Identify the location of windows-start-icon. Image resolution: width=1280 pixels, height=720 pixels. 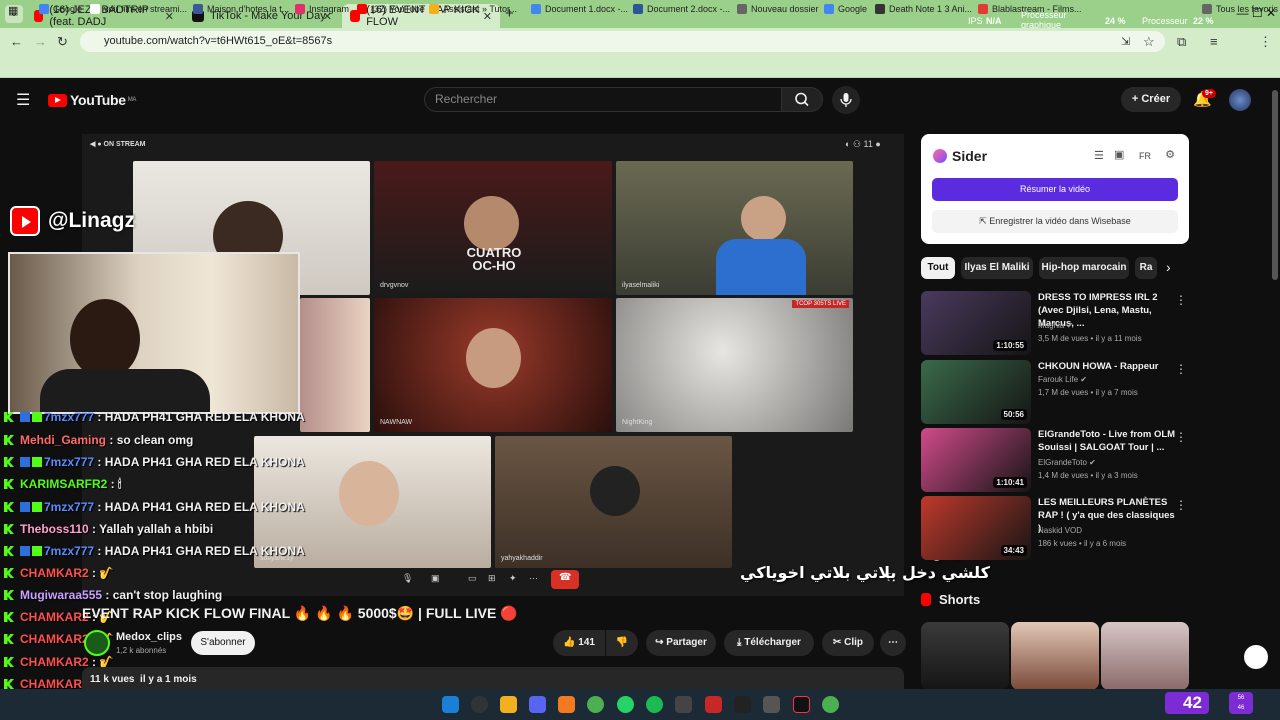
(450, 704).